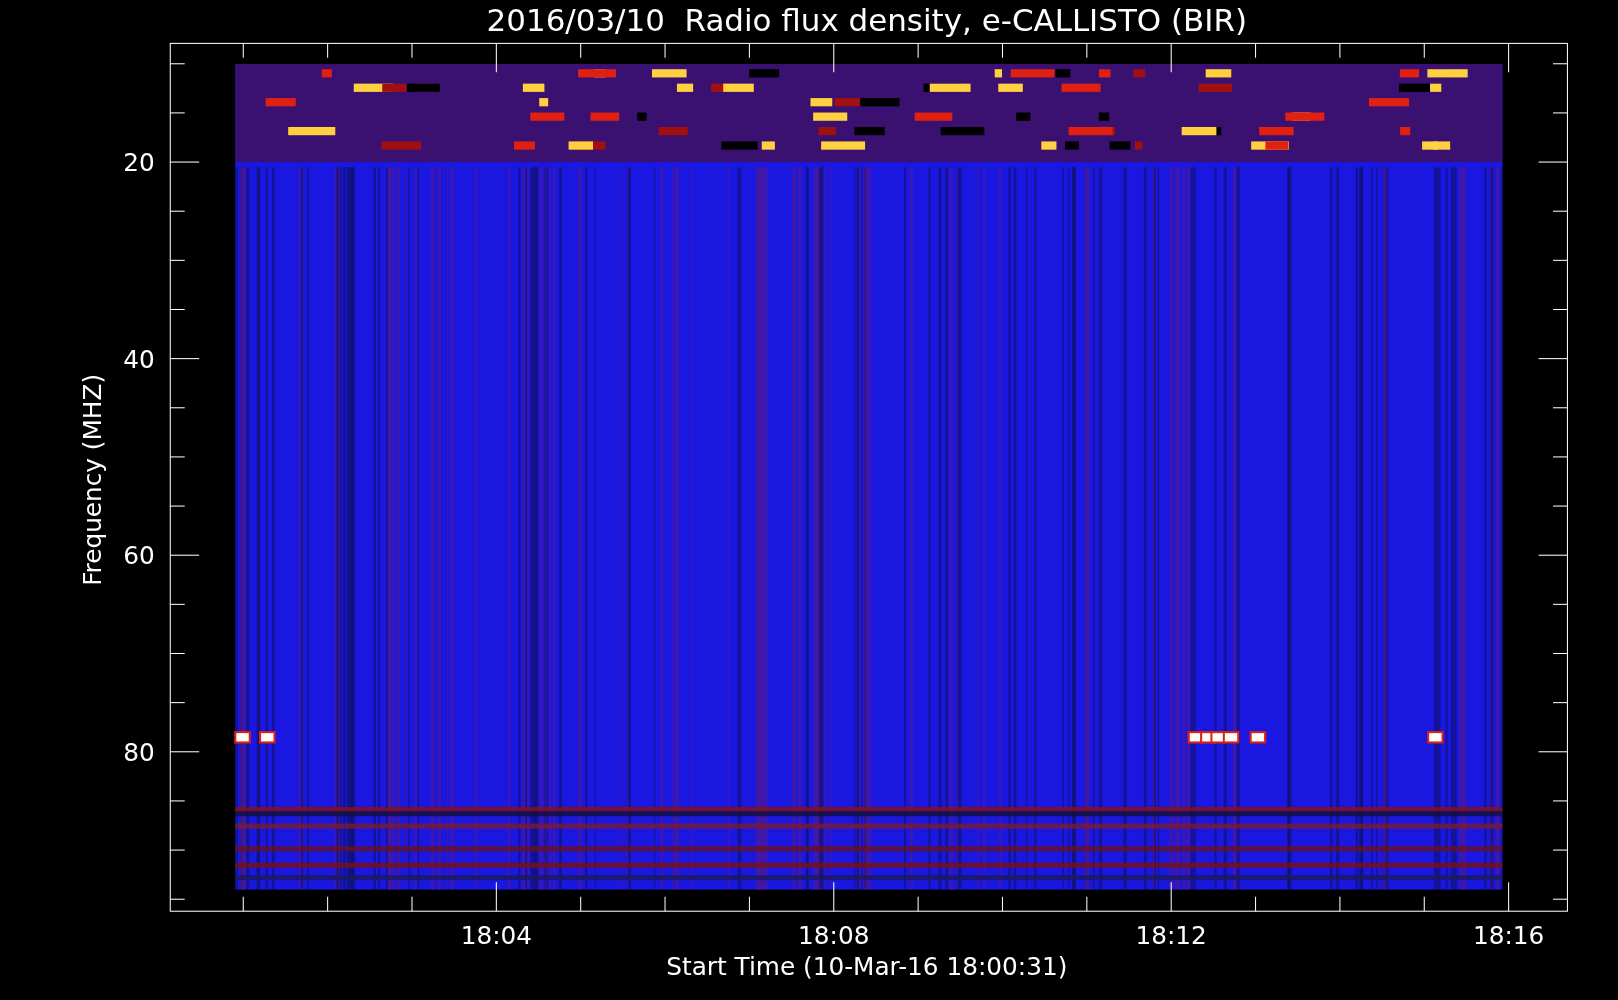 The width and height of the screenshot is (1618, 1000). What do you see at coordinates (139, 556) in the screenshot?
I see `y-tick-label: 60` at bounding box center [139, 556].